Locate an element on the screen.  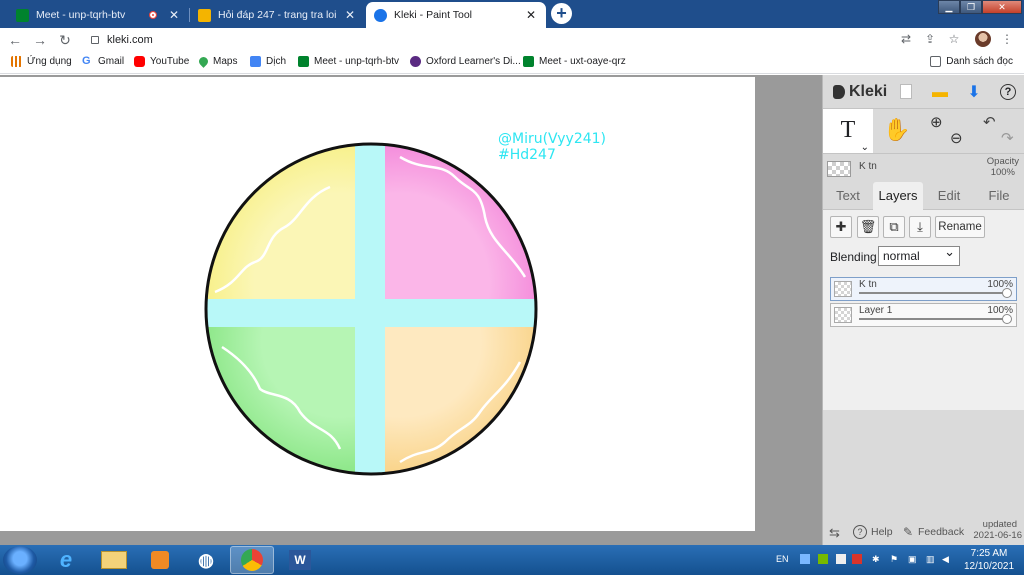
forward-icon: → is located at coordinates (40, 40).